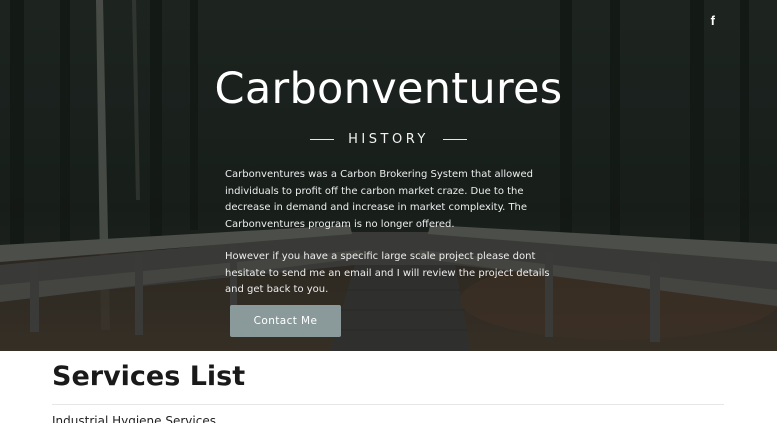  I want to click on hero-title: Carbonventures, so click(388, 89).